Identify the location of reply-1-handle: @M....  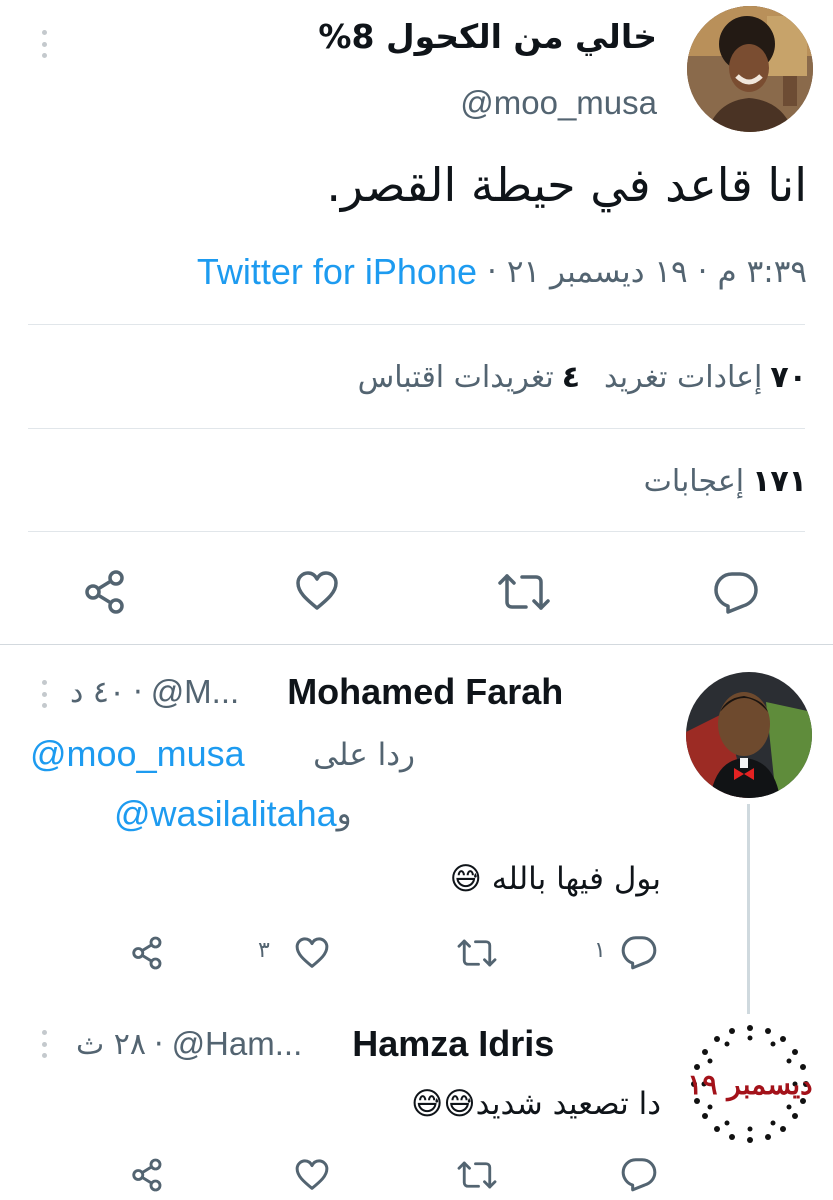
(195, 692).